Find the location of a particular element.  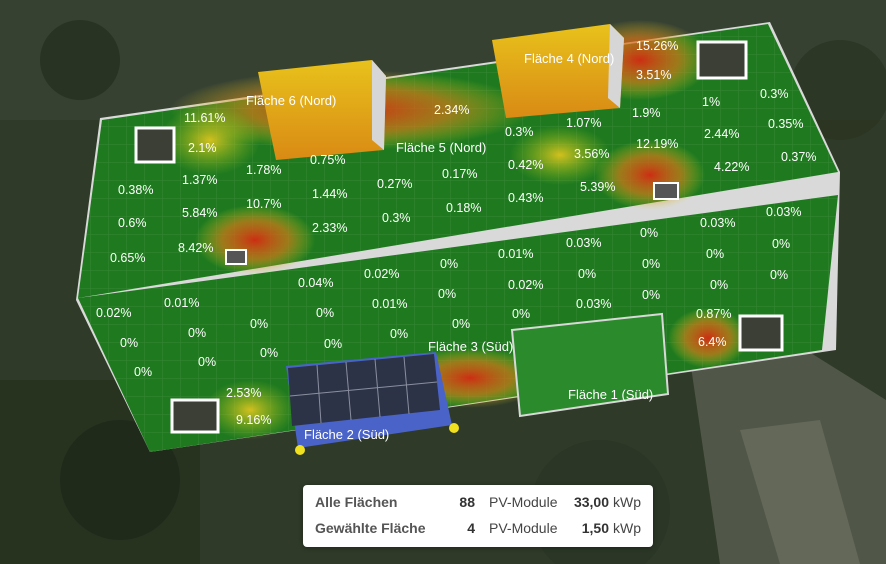

north-roof-pct-label: 15.26% is located at coordinates (657, 46).